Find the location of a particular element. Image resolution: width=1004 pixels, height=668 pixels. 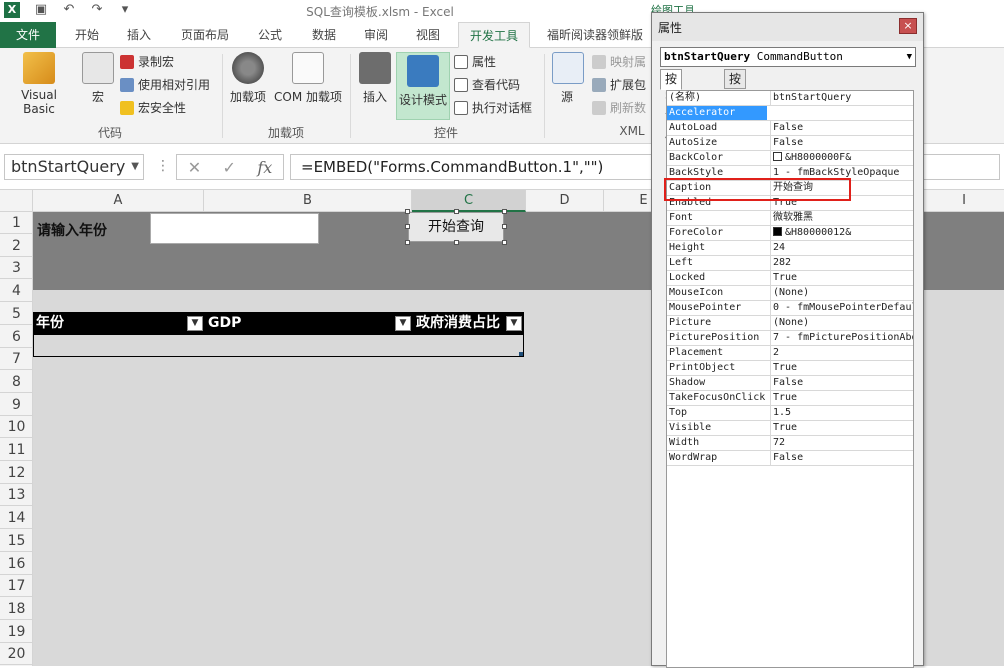

row-header: 14 is located at coordinates (16, 518).